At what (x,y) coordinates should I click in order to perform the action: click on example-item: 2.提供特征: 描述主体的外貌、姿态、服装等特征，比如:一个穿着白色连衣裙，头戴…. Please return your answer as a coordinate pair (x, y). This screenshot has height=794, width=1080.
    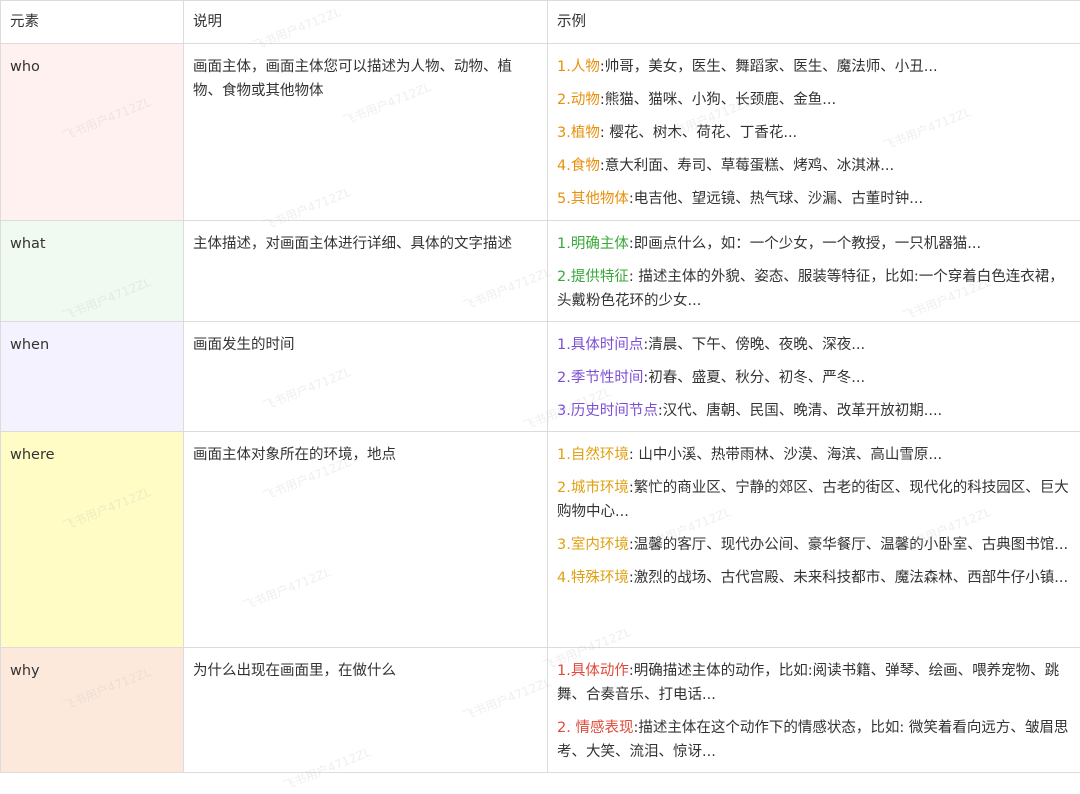
    Looking at the image, I should click on (814, 289).